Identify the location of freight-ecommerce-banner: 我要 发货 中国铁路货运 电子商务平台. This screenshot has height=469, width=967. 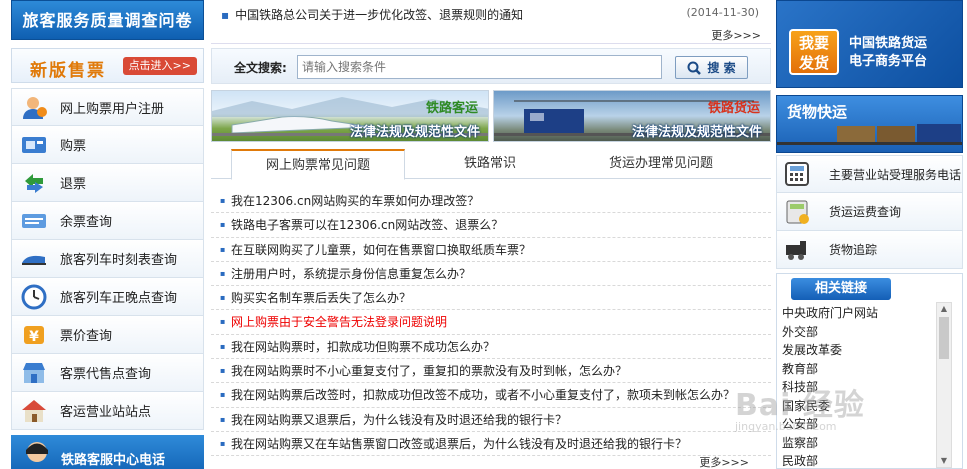
(869, 44).